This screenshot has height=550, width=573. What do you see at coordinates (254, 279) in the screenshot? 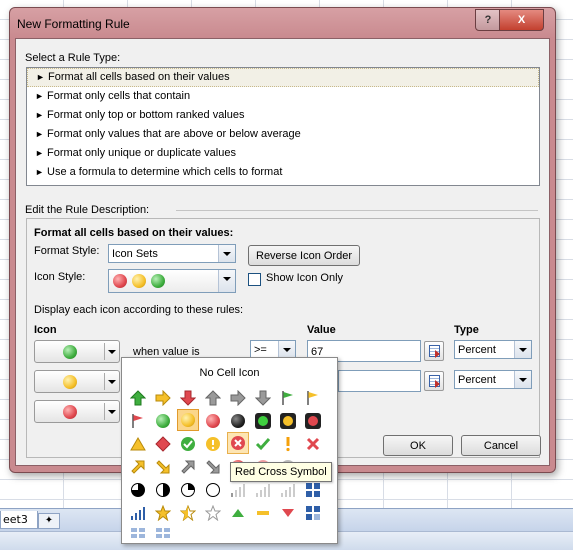
I see `show-icon-only-checkbox` at bounding box center [254, 279].